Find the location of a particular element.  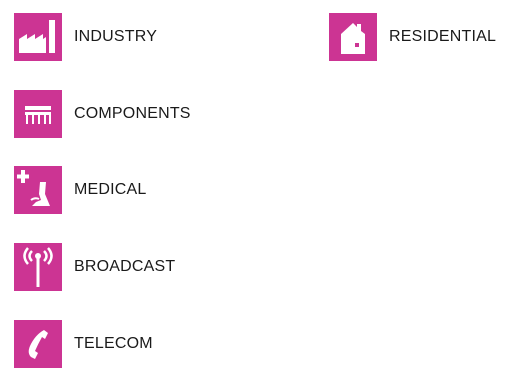

telephone-handset-icon is located at coordinates (38, 344).